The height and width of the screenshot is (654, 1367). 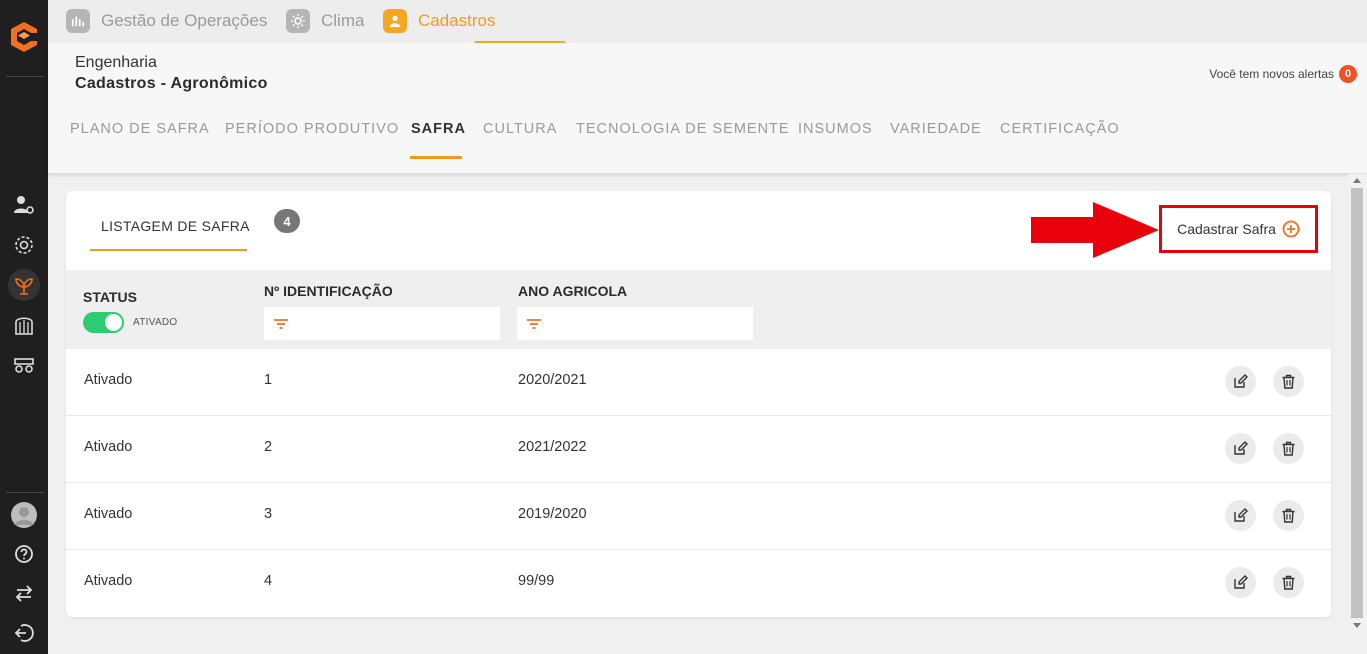 I want to click on alerts-count-badge: 0, so click(x=1348, y=74).